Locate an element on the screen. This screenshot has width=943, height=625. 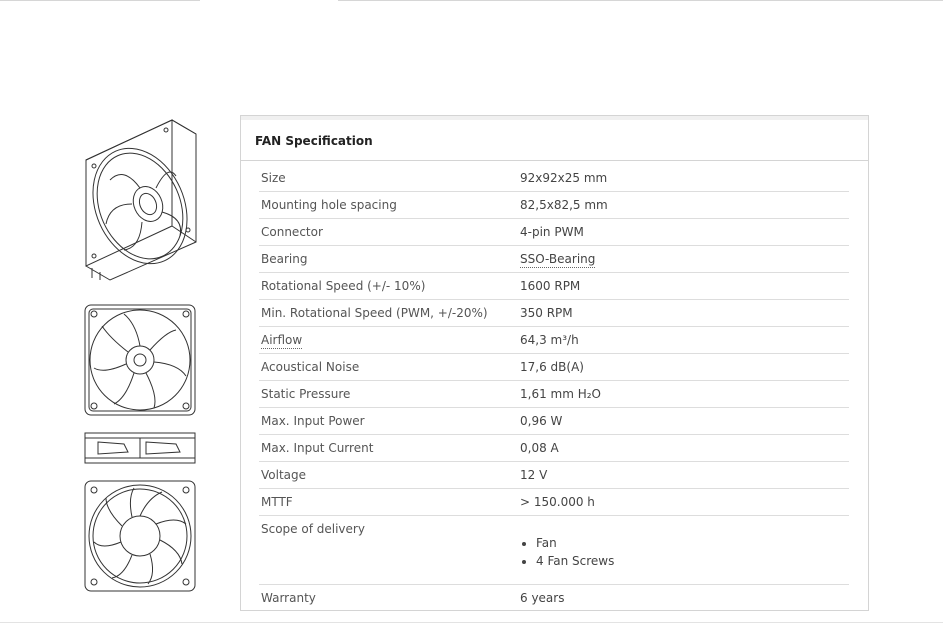
top-divider-left is located at coordinates (100, 0).